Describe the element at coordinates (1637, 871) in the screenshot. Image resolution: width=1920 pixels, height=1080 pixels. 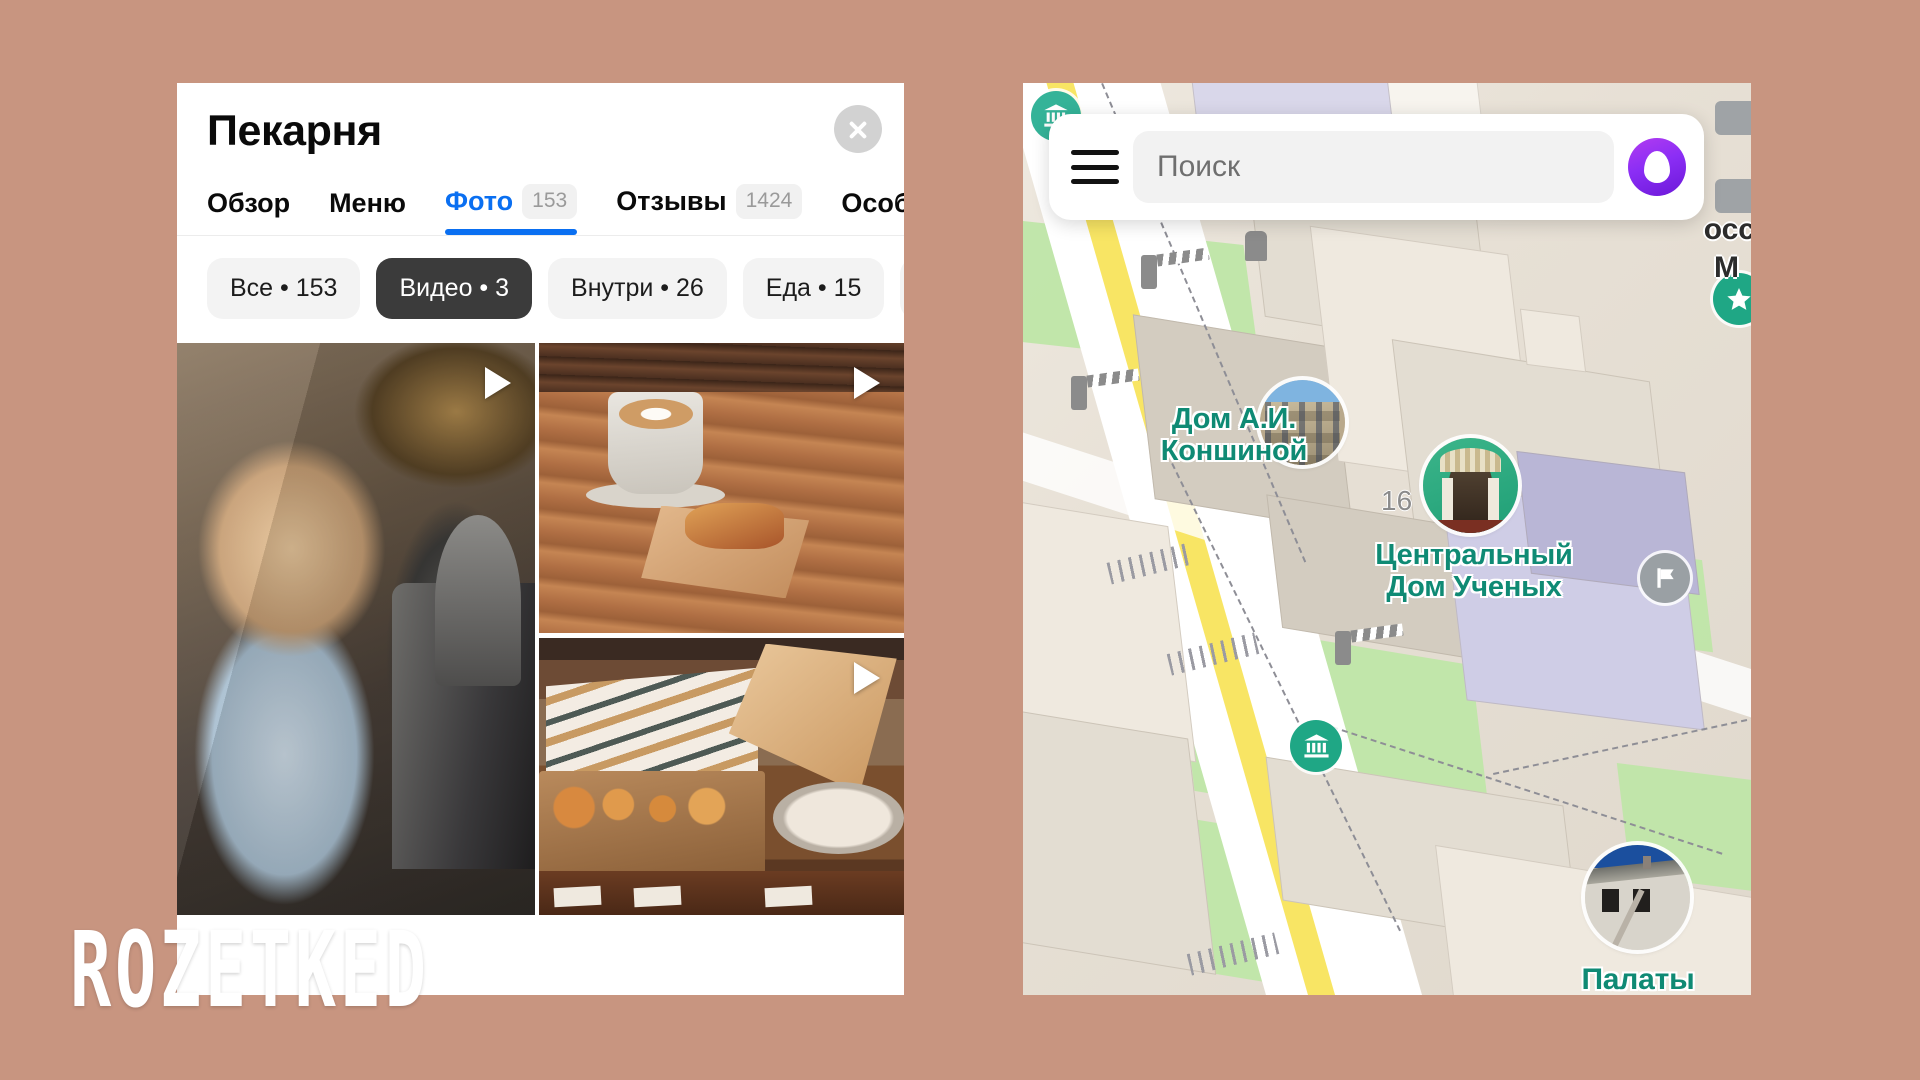
I see `roof-shape` at that location.